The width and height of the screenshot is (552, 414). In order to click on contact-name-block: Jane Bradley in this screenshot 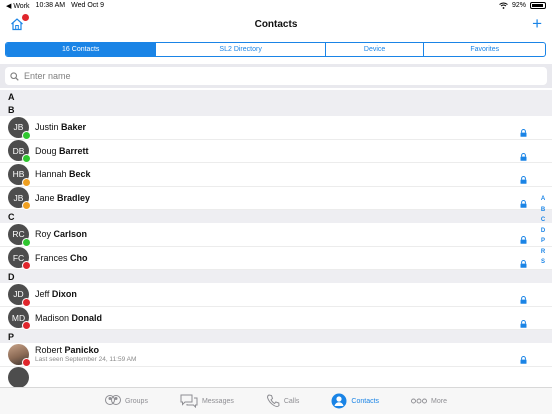, I will do `click(62, 198)`.